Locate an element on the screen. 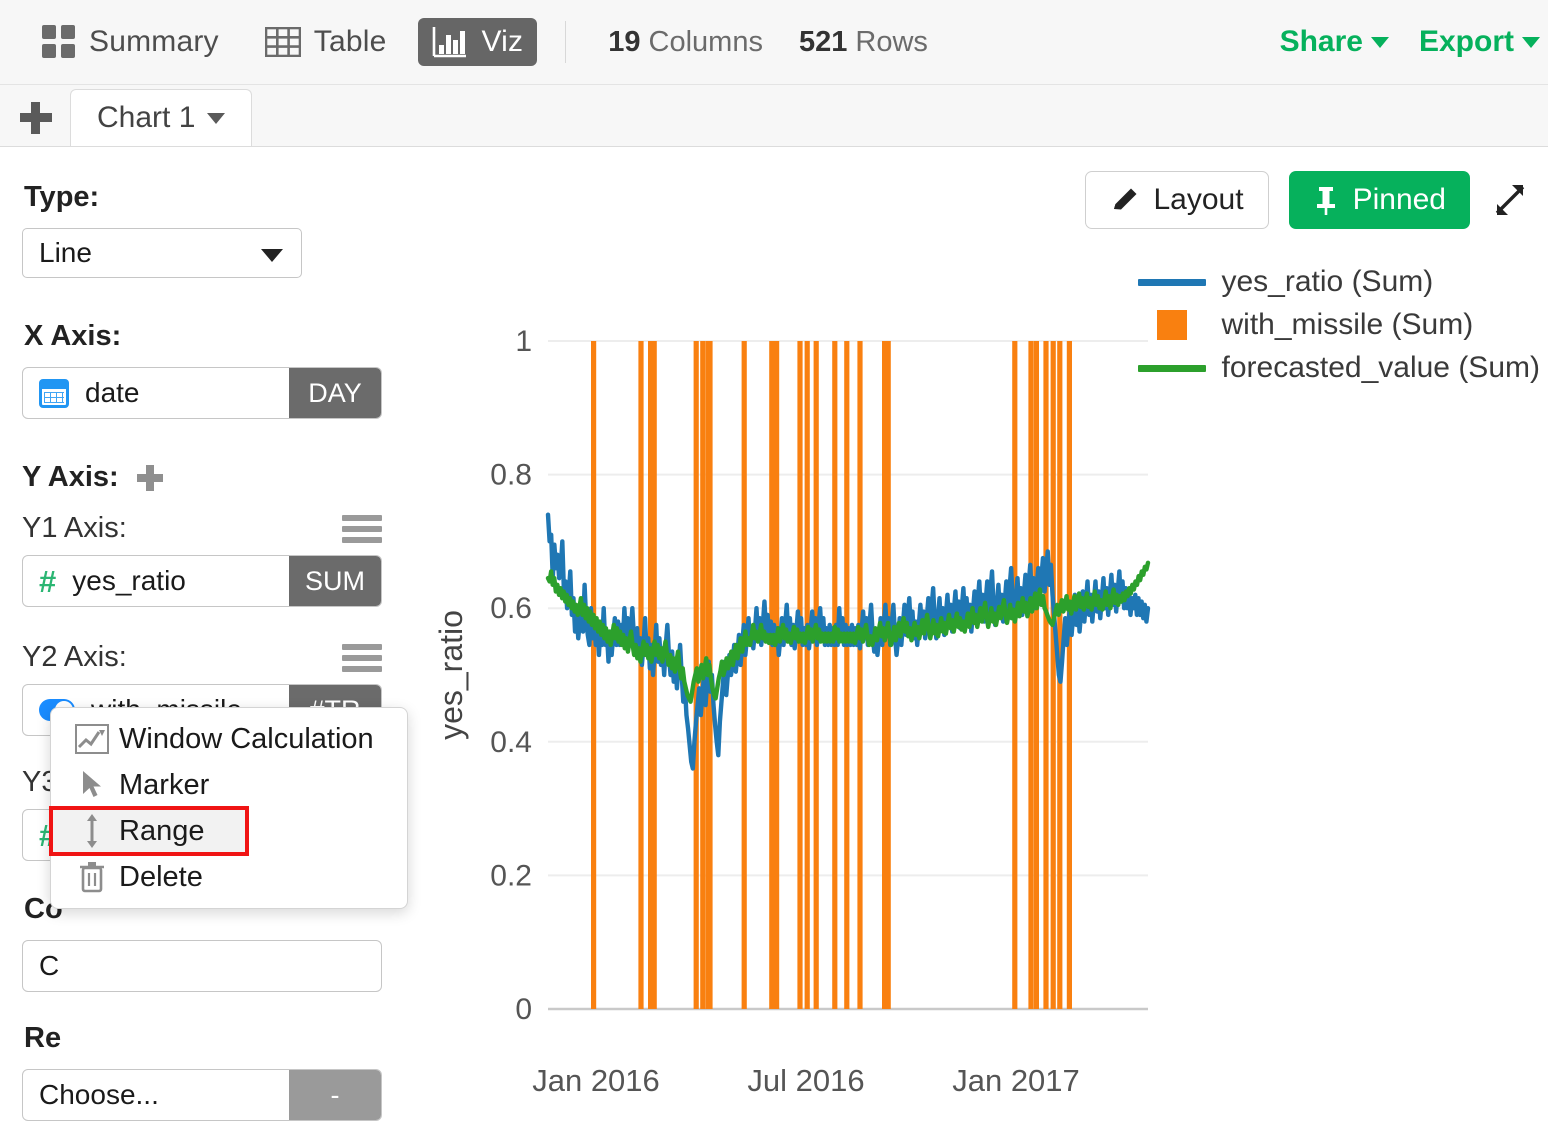 This screenshot has height=1146, width=1548. calendar-icon is located at coordinates (54, 393).